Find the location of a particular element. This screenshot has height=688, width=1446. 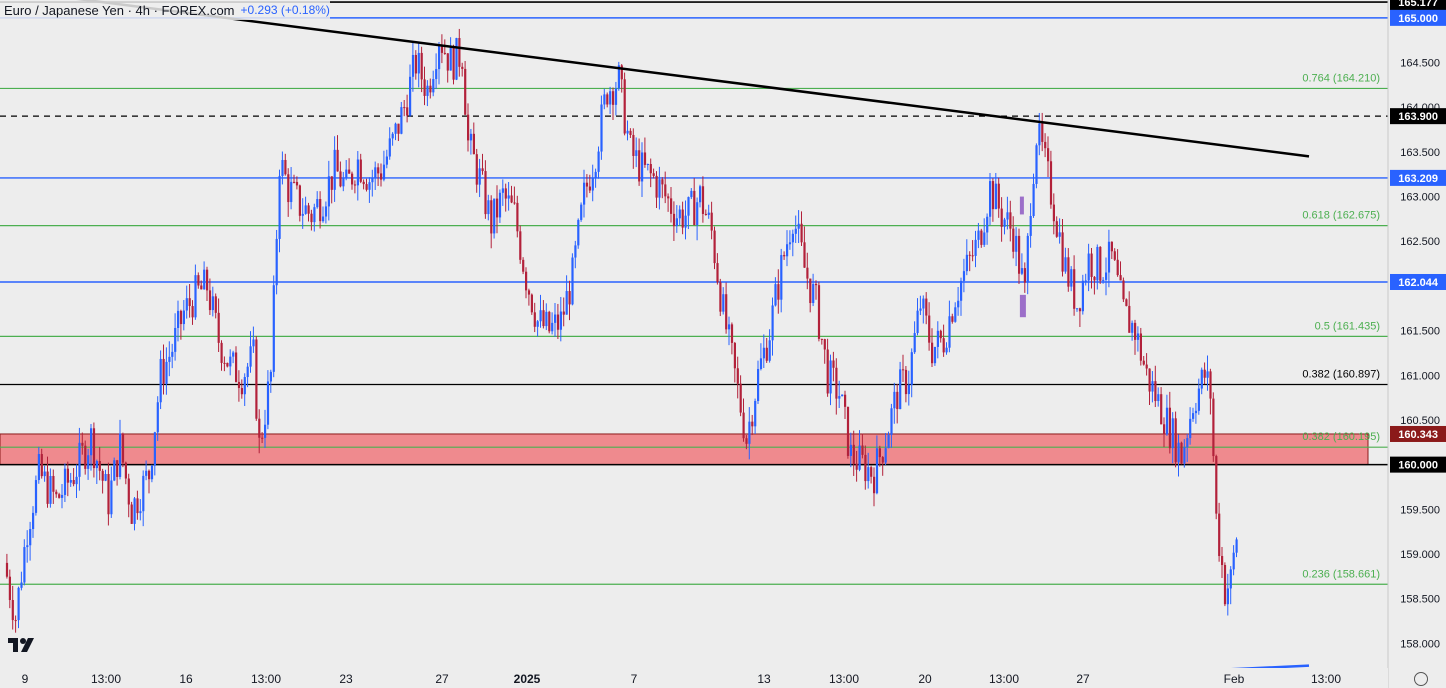

time-axis is located at coordinates (694, 678).